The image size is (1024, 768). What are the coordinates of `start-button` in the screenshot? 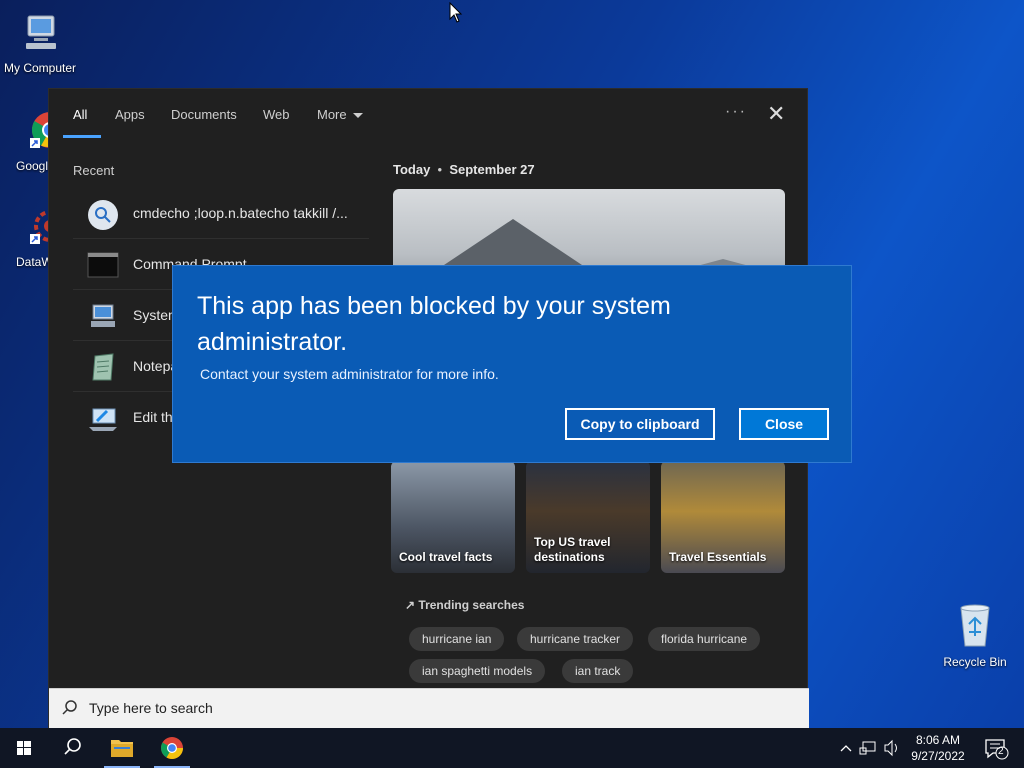 It's located at (24, 748).